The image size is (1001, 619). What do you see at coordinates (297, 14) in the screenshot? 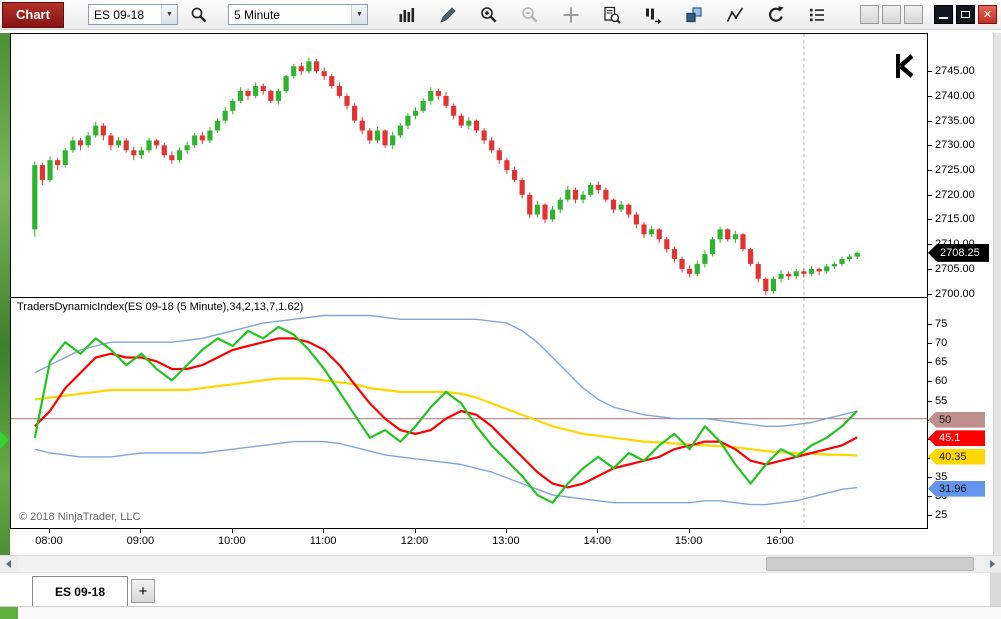
I see `interval-select: 5 Minute ▼` at bounding box center [297, 14].